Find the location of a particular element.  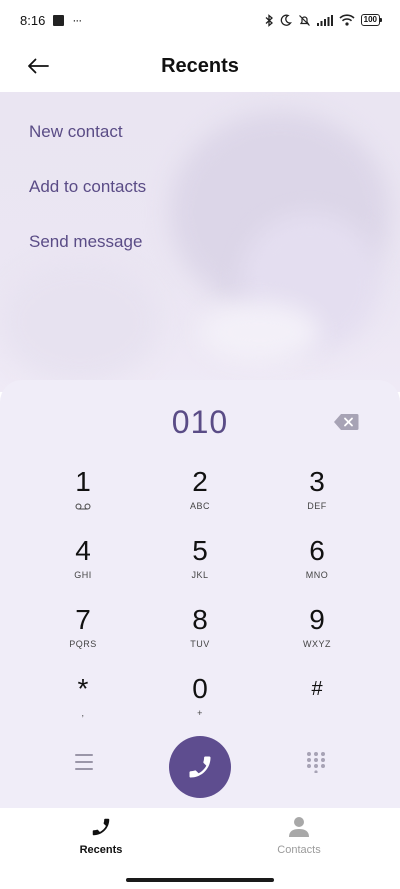

square-notification-icon is located at coordinates (59, 20).